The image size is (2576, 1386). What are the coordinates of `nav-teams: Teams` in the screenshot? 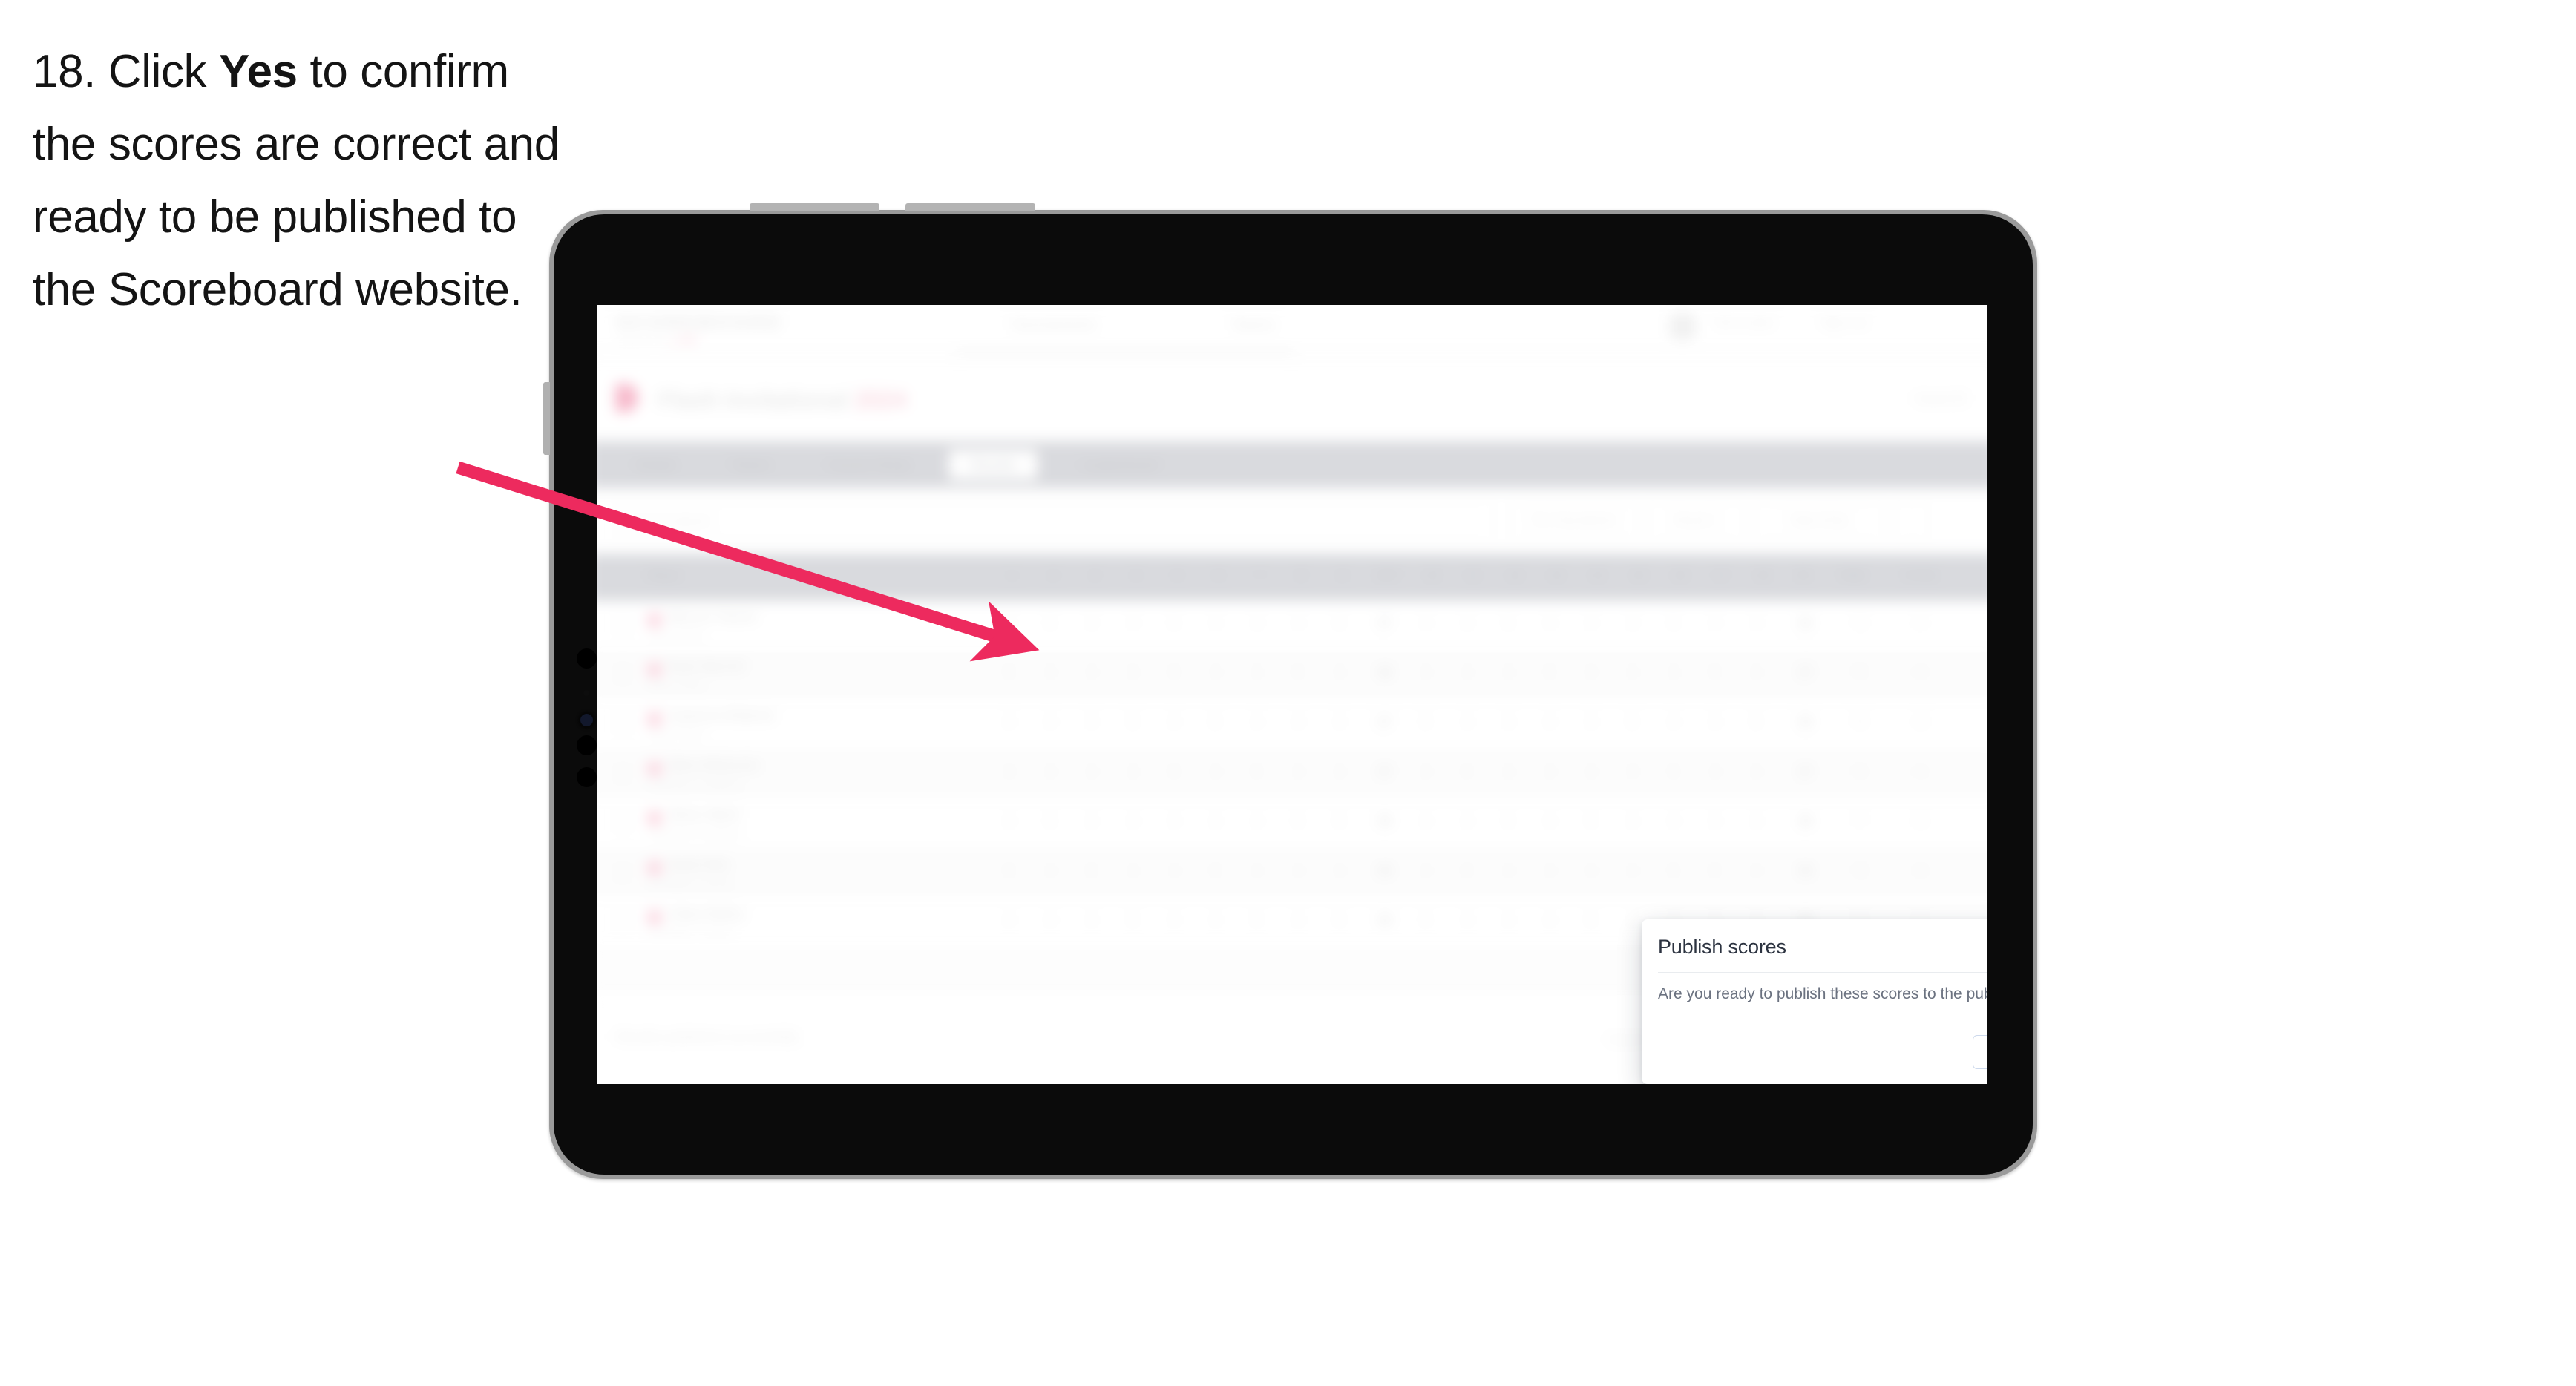 It's located at (1253, 325).